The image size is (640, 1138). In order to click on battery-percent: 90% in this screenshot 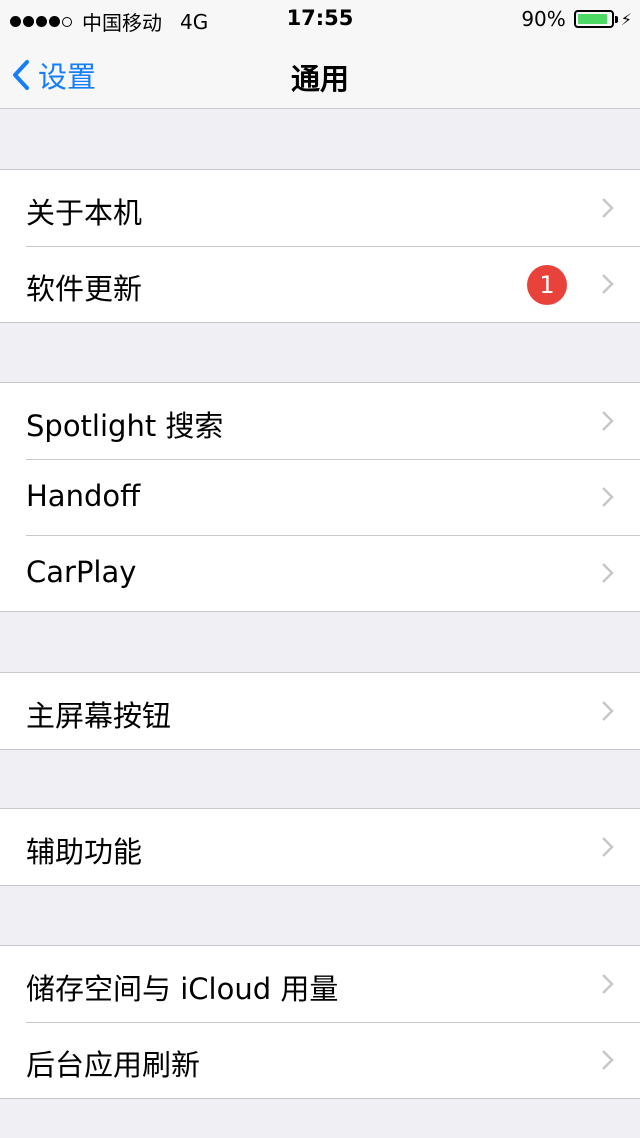, I will do `click(543, 19)`.